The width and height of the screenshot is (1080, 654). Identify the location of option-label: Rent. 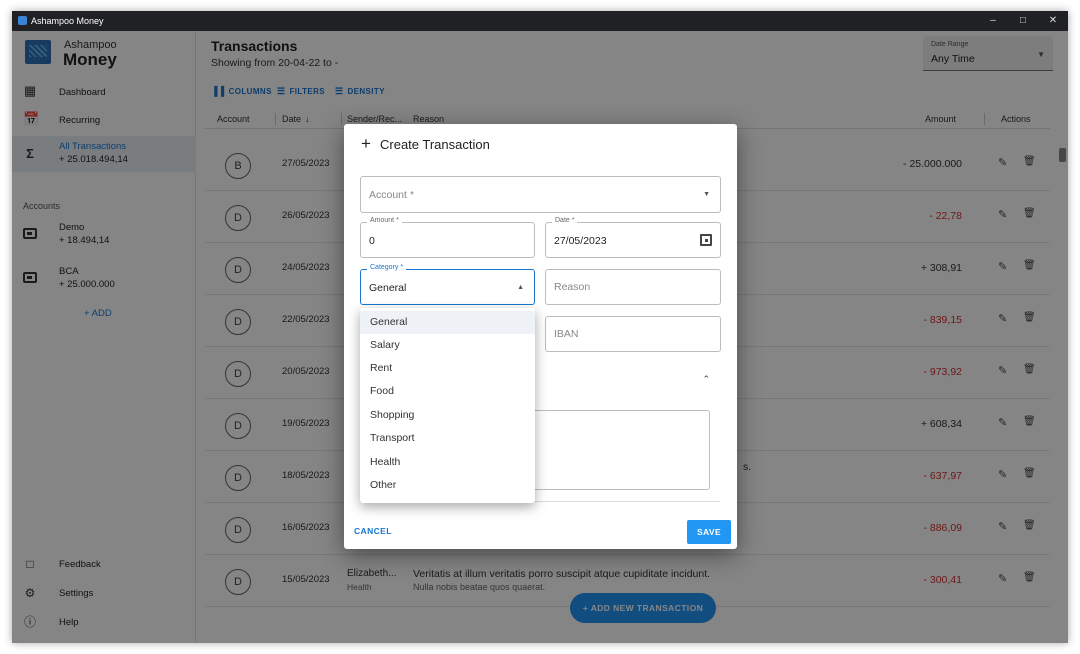
(381, 368).